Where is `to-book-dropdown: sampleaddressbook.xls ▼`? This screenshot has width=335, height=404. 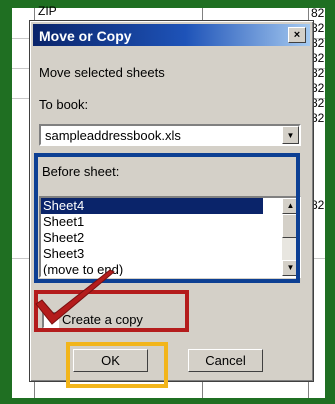
to-book-dropdown: sampleaddressbook.xls ▼ is located at coordinates (170, 135).